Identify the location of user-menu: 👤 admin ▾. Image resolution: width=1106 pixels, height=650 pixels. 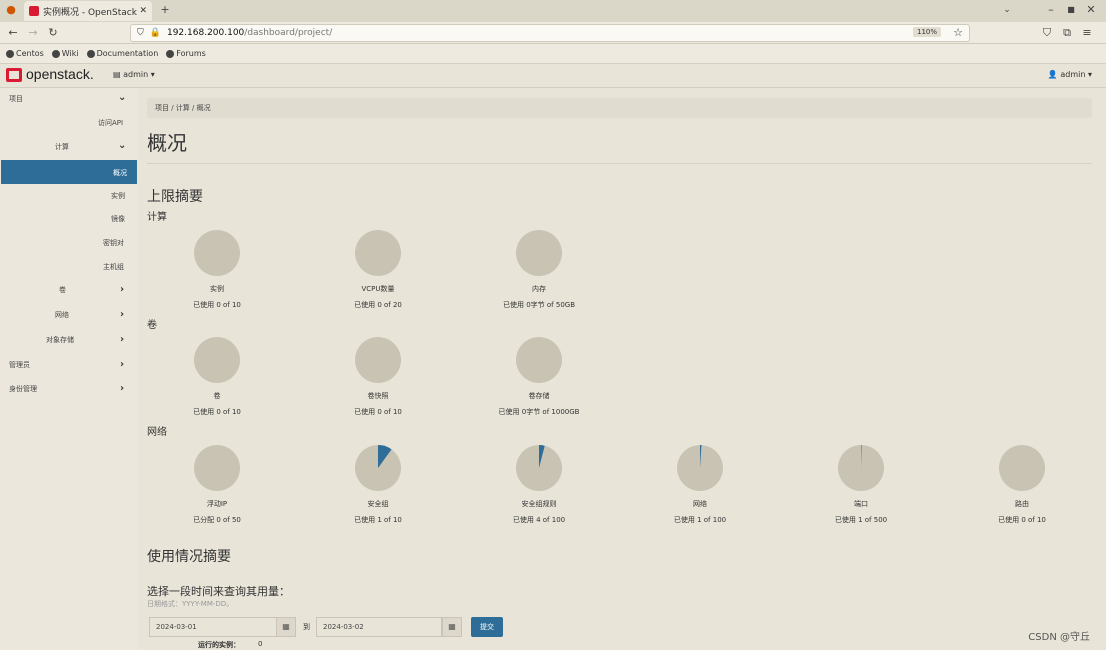
(1070, 74).